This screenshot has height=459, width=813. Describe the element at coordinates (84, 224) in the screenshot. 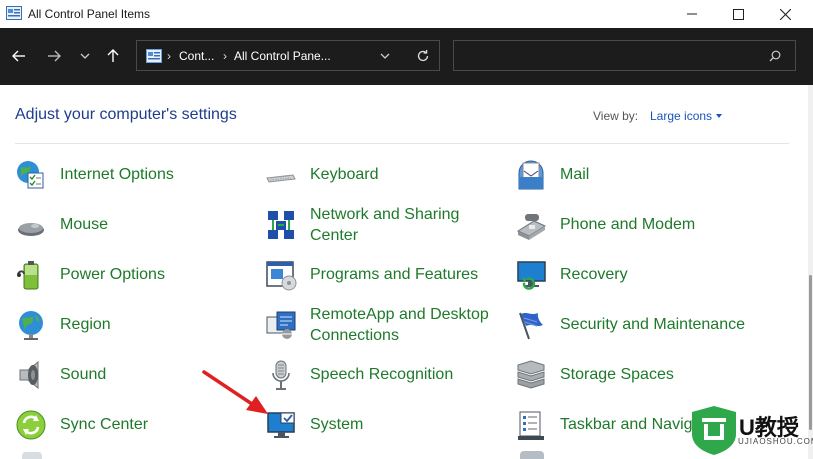

I see `item-label: Mouse` at that location.